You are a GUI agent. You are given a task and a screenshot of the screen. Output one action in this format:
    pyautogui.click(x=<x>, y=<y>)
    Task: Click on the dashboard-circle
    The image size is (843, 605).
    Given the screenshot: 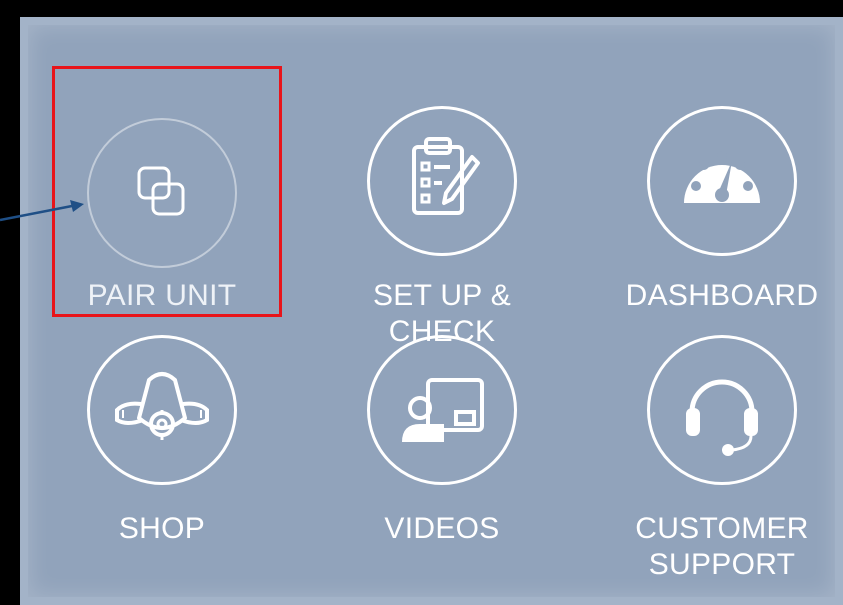 What is the action you would take?
    pyautogui.click(x=722, y=181)
    